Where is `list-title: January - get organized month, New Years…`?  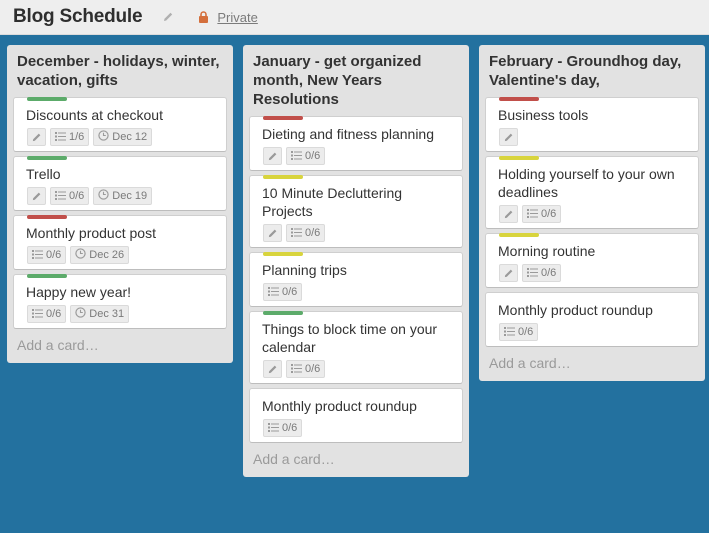
list-title: January - get organized month, New Years… is located at coordinates (356, 81).